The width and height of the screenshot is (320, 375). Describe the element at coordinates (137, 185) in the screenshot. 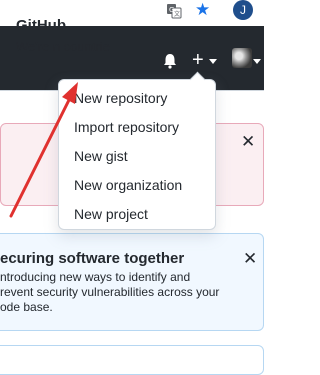

I see `menu-item-new-organization: New organization` at that location.